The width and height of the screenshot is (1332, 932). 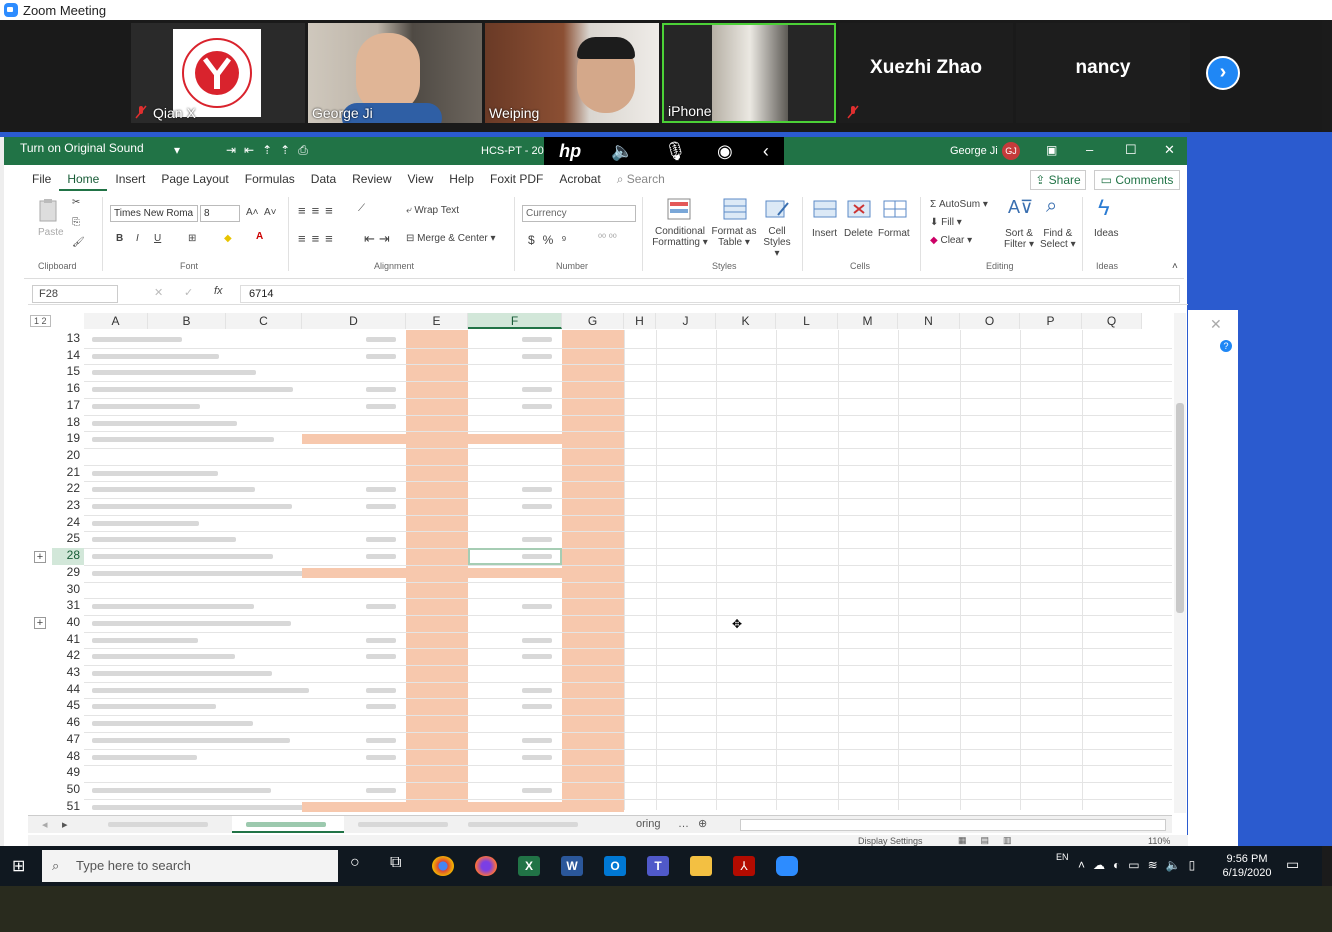 I want to click on indent-icons: ⇤⇥, so click(x=379, y=239).